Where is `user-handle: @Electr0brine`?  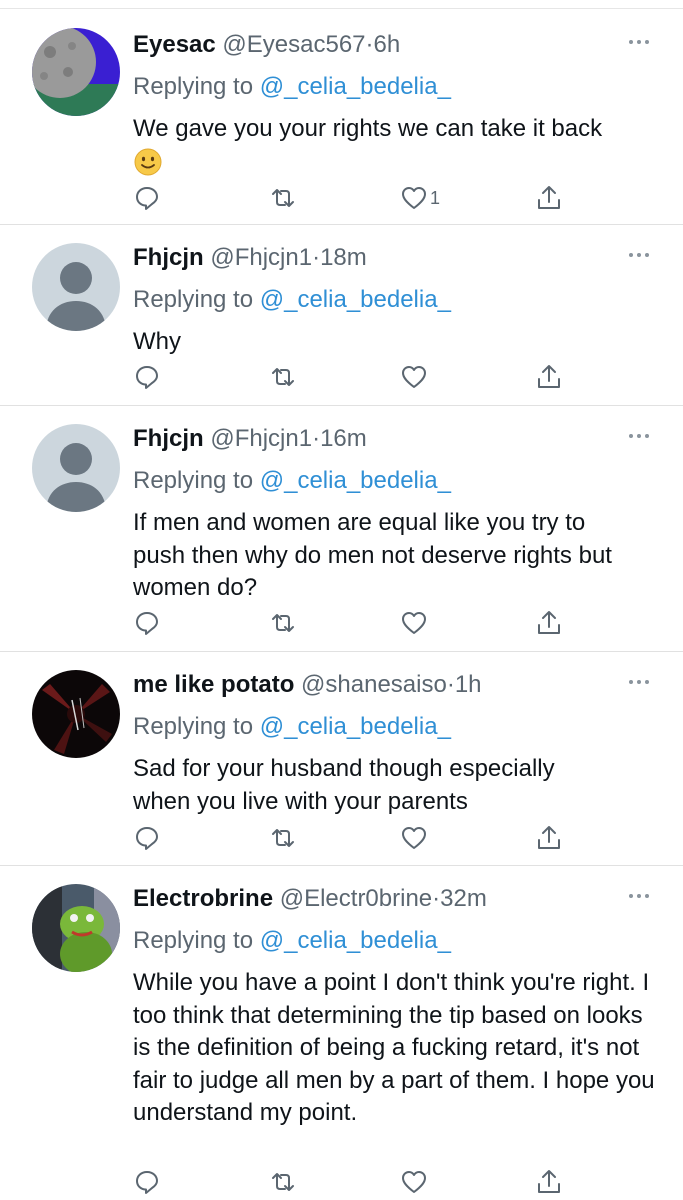
user-handle: @Electr0brine is located at coordinates (356, 898).